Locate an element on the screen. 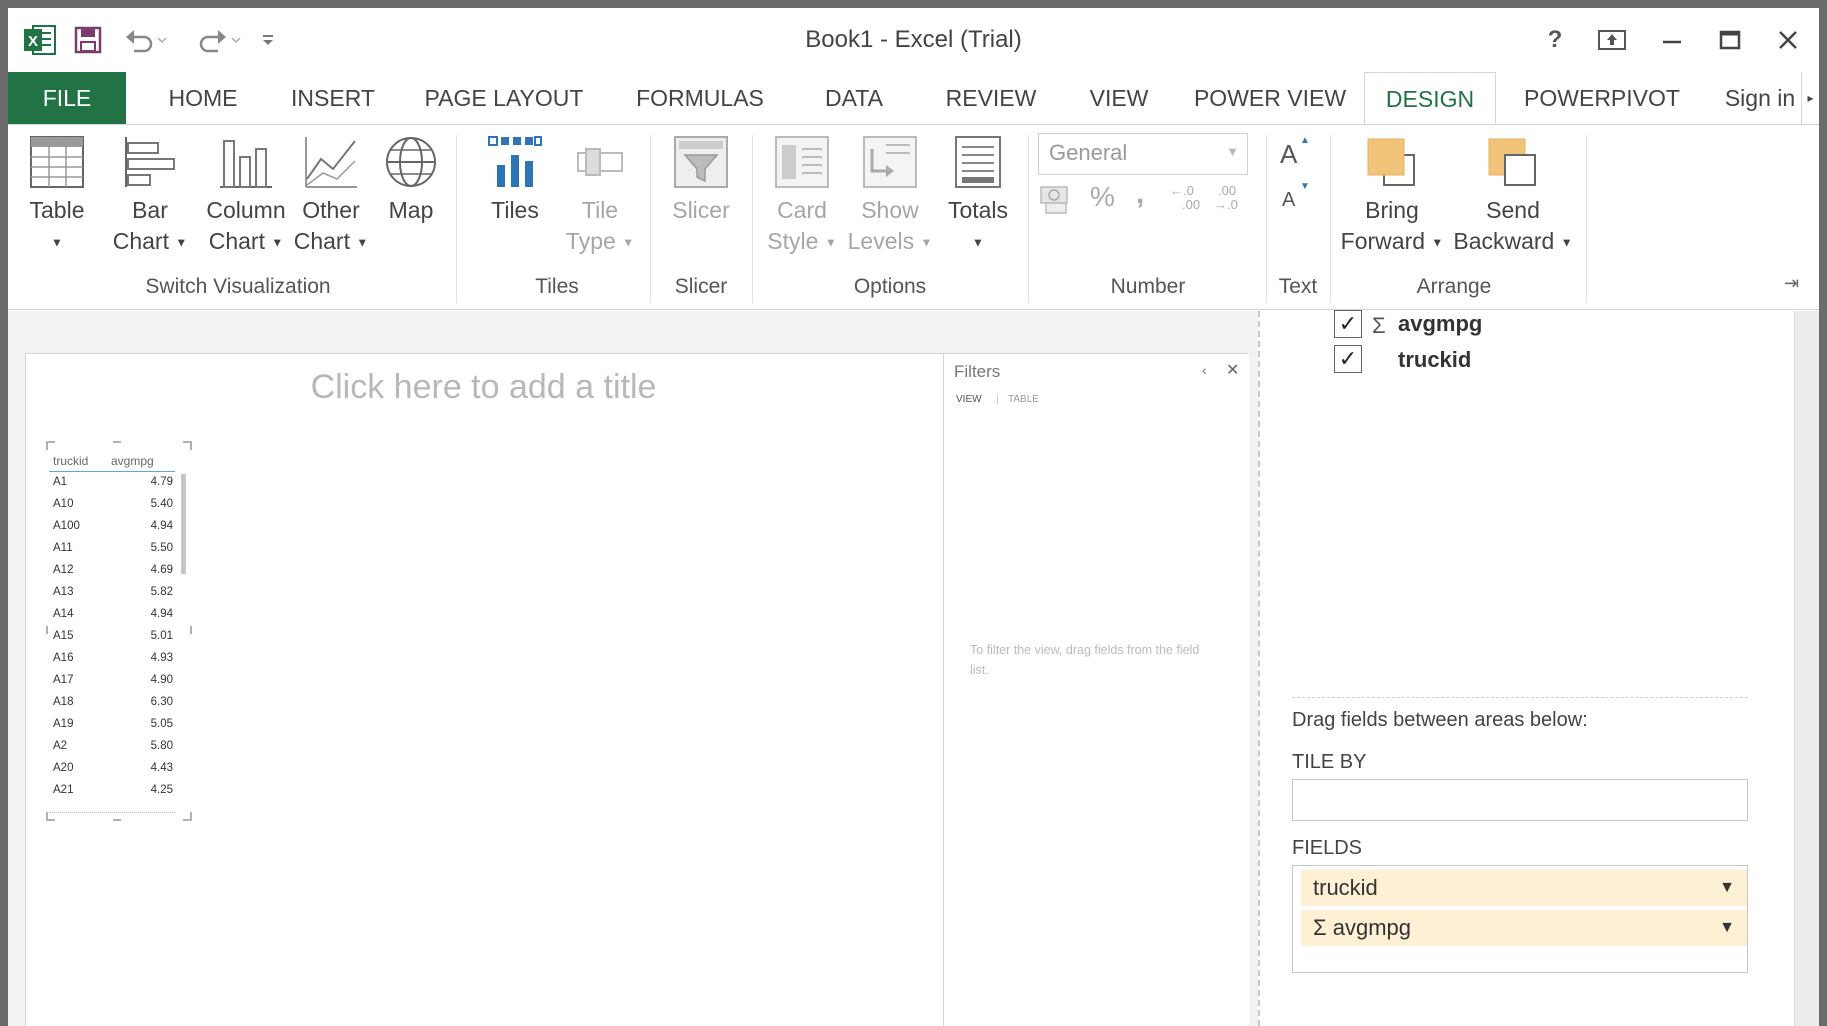 This screenshot has width=1827, height=1026. fields-area-item-truckid: truckid ▼ is located at coordinates (1524, 888).